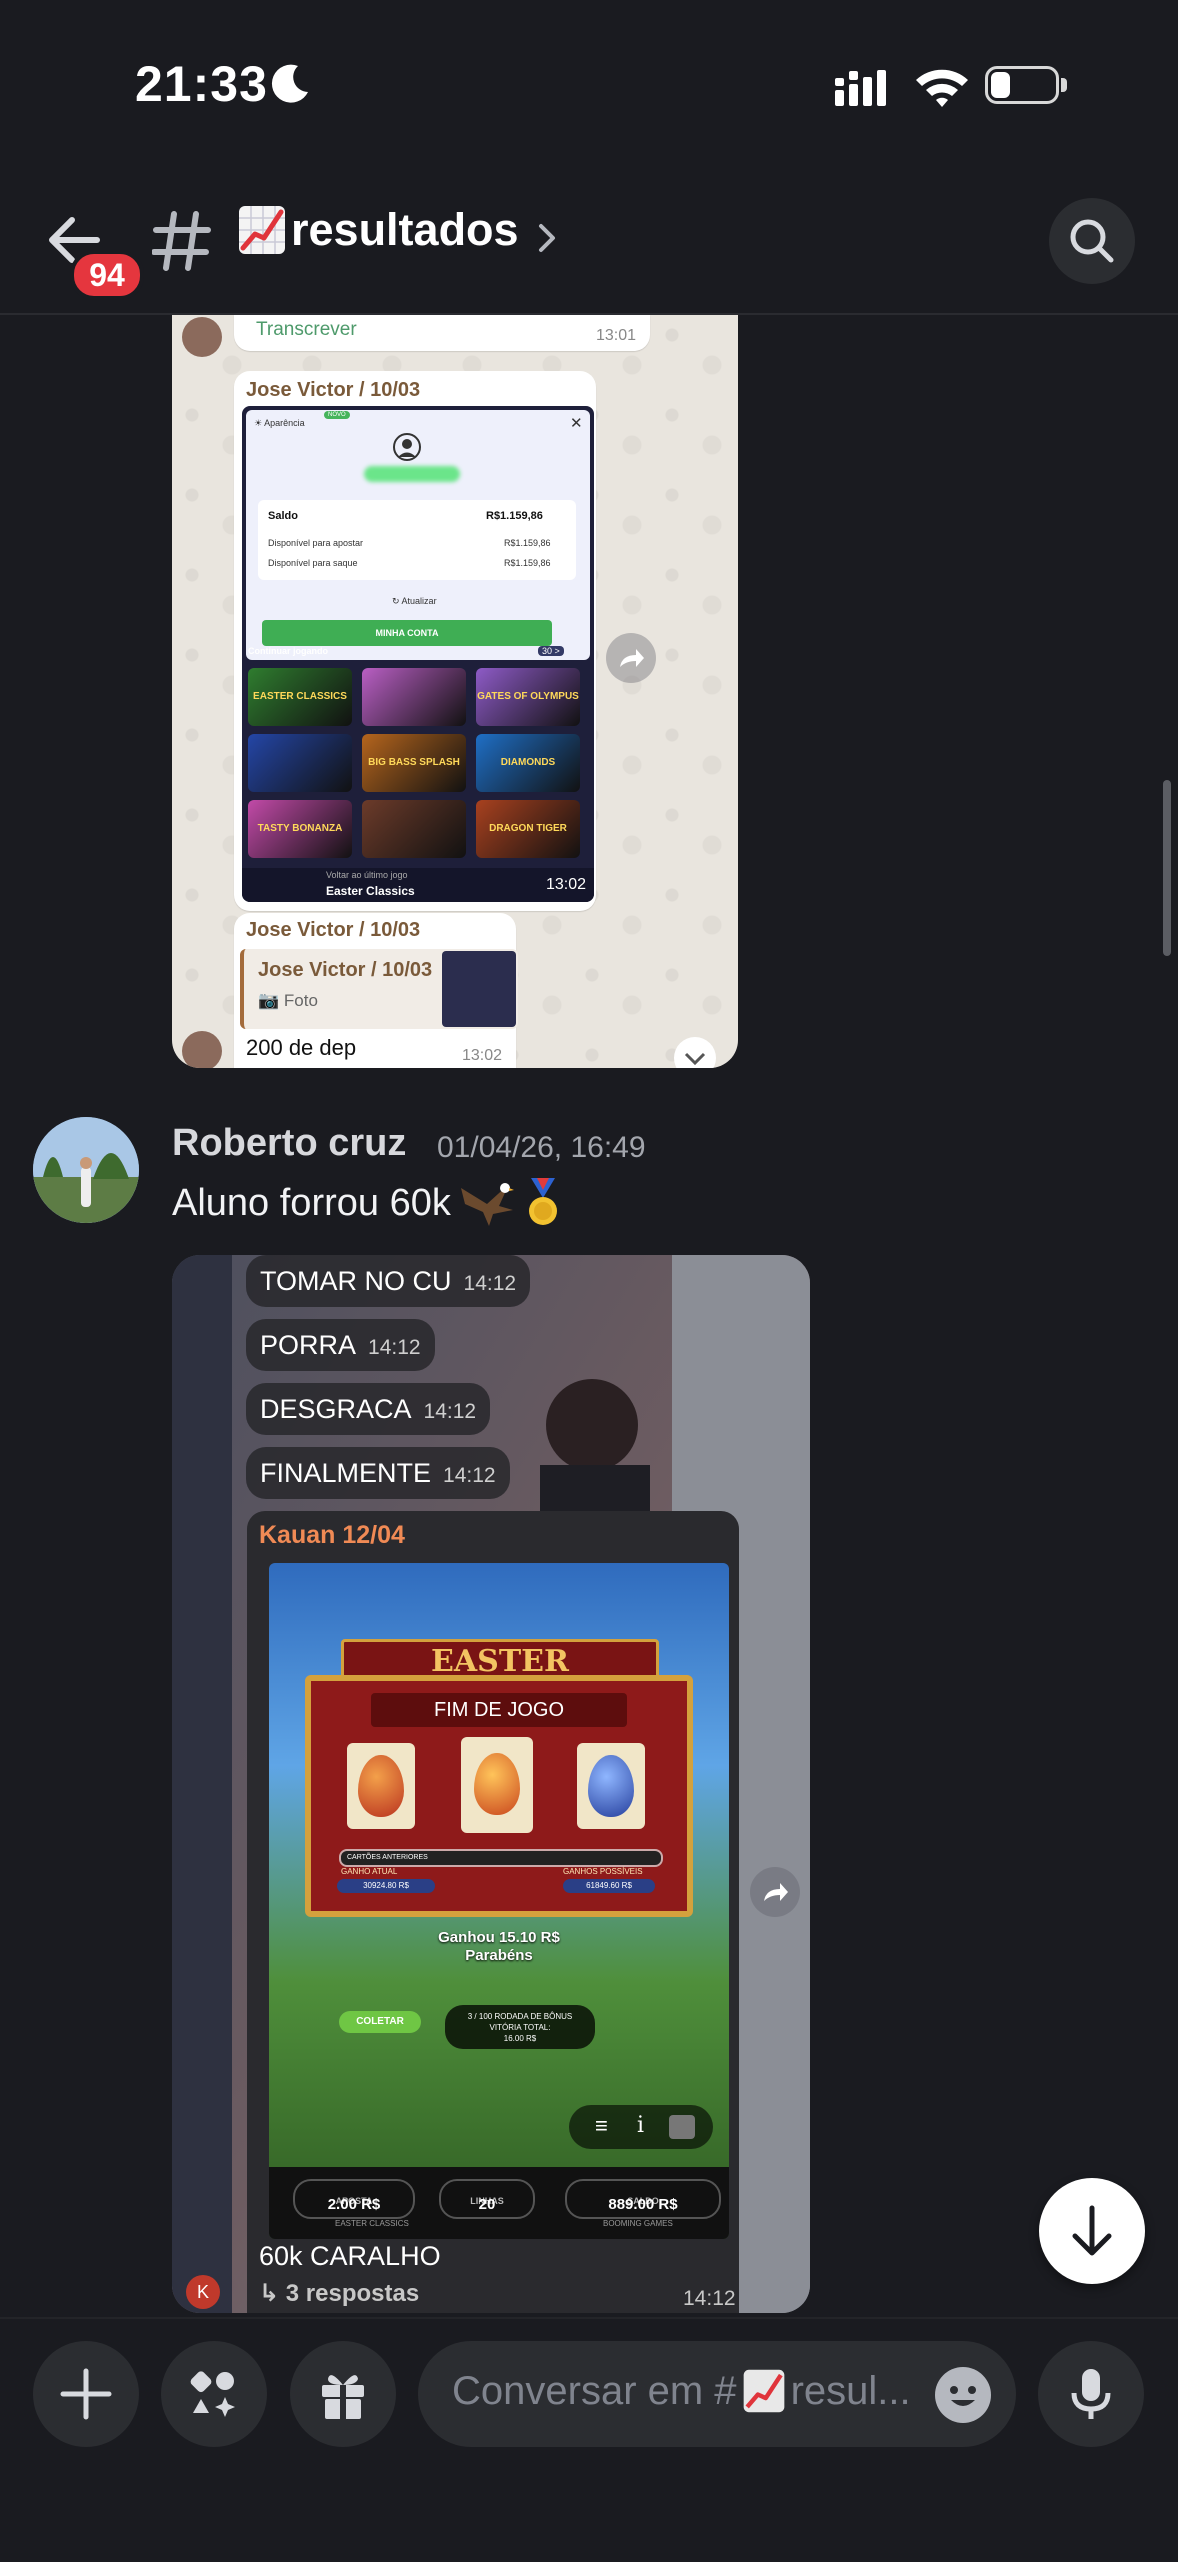 This screenshot has width=1178, height=2562. What do you see at coordinates (542, 1201) in the screenshot?
I see `medal-emoji` at bounding box center [542, 1201].